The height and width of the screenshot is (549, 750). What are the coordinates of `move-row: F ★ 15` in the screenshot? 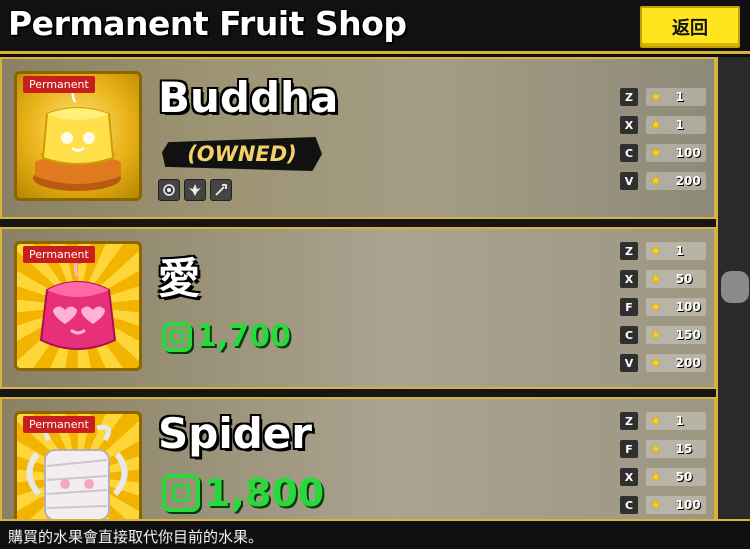 It's located at (665, 449).